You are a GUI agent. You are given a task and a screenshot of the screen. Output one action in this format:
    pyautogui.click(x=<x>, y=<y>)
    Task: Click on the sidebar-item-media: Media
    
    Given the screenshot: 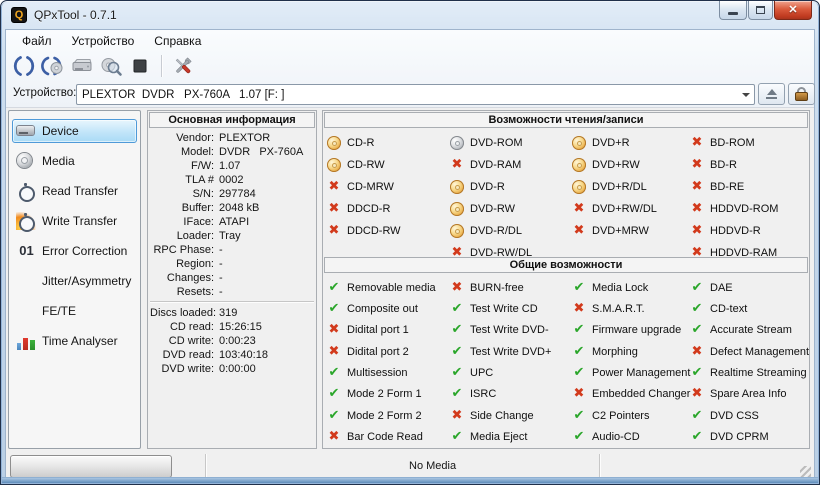 What is the action you would take?
    pyautogui.click(x=74, y=161)
    